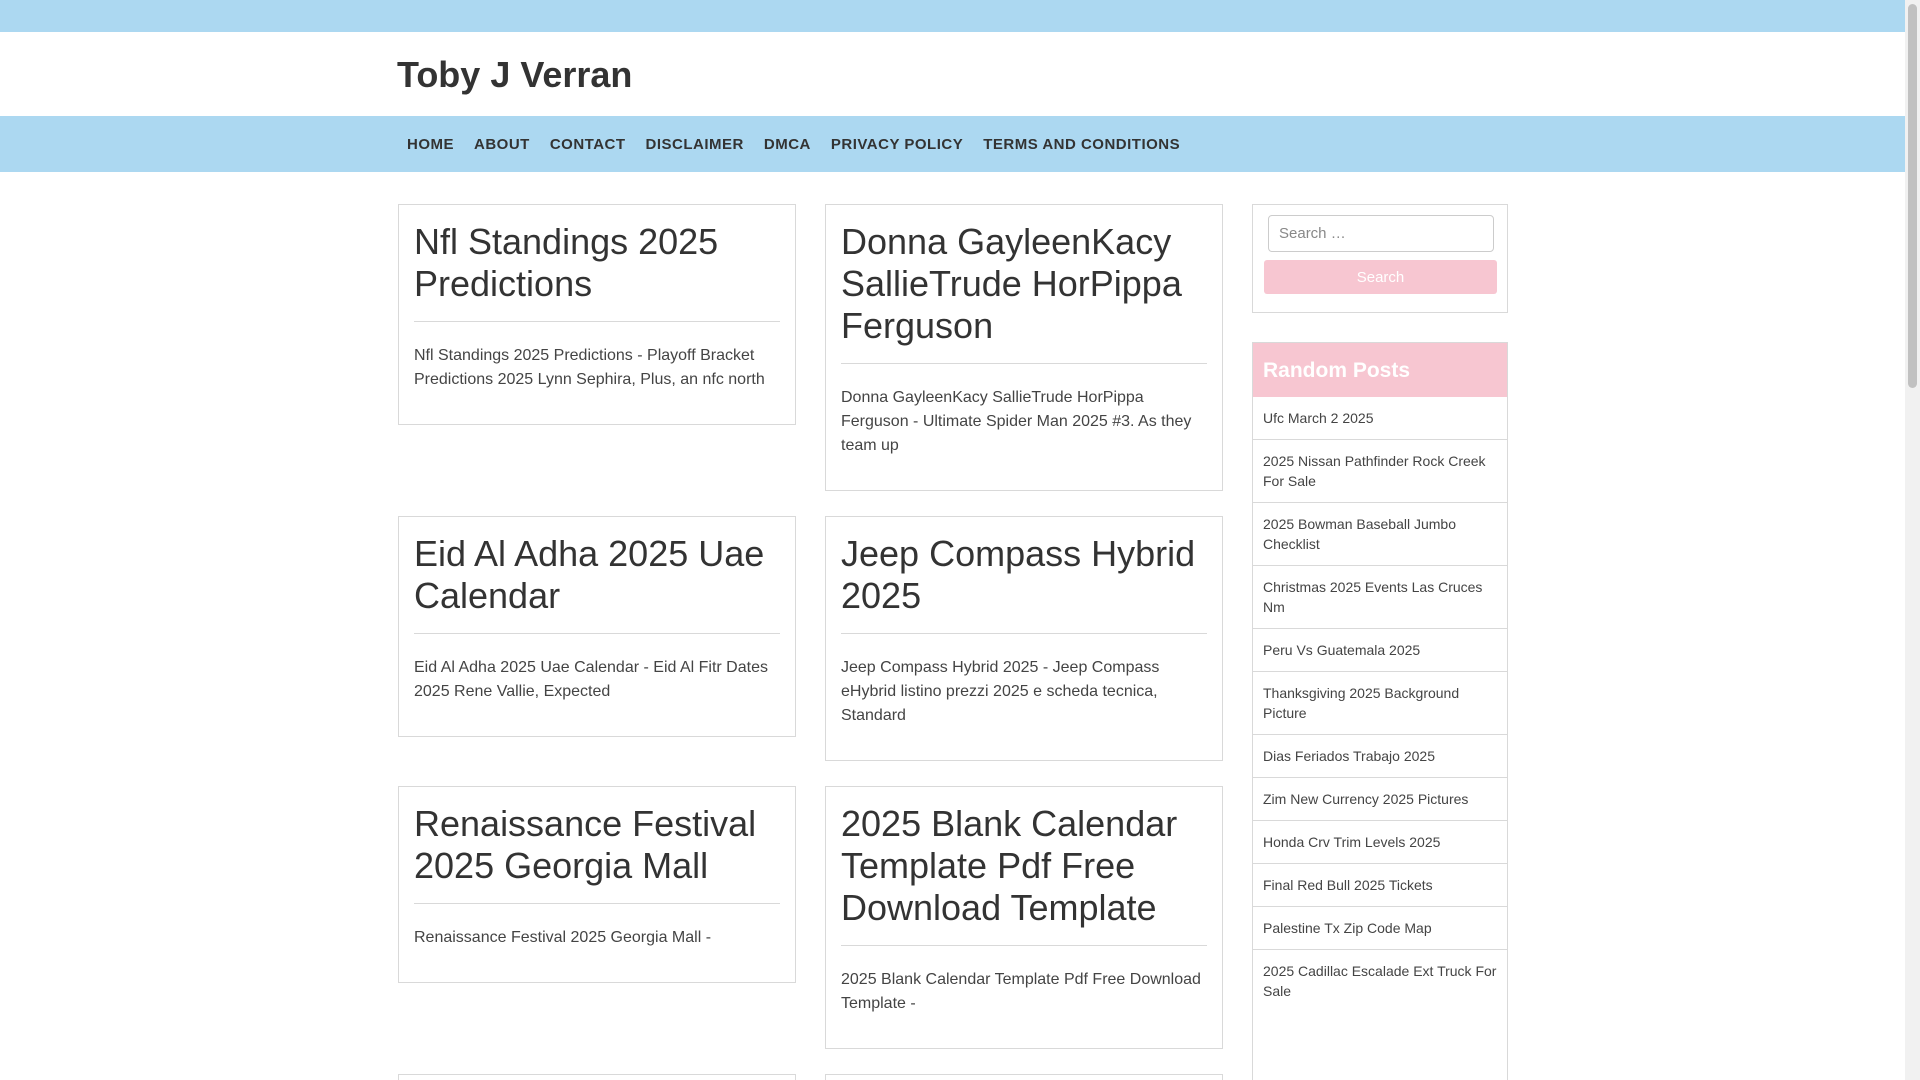 This screenshot has height=1080, width=1920. I want to click on nav-item-terms-and-conditions: TERMS AND CONDITIONS, so click(1081, 144).